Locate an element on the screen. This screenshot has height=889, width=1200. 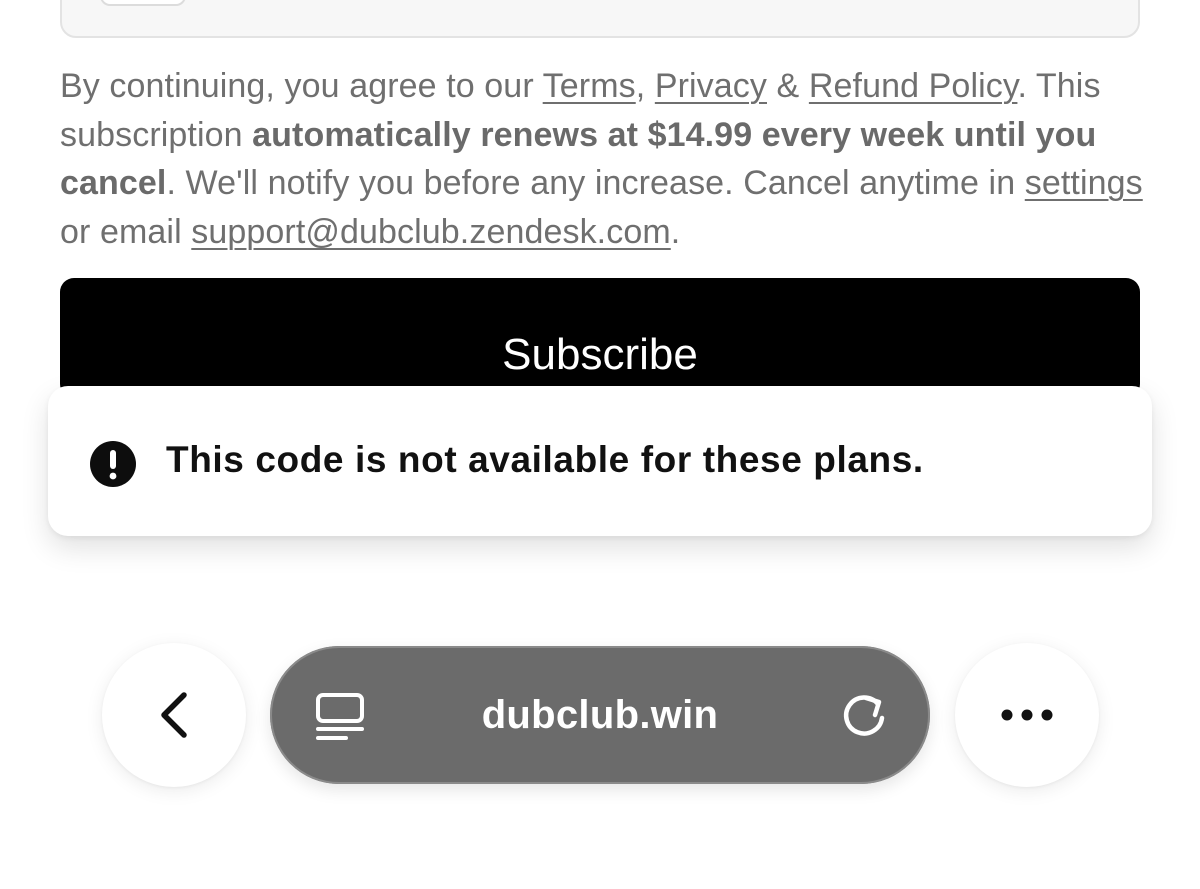
privacy-link: Privacy is located at coordinates (711, 86).